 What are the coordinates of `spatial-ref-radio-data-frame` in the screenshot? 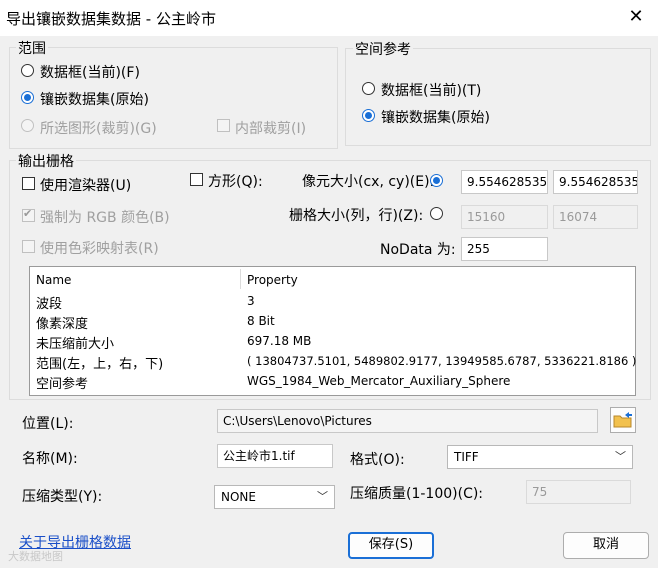 It's located at (368, 88).